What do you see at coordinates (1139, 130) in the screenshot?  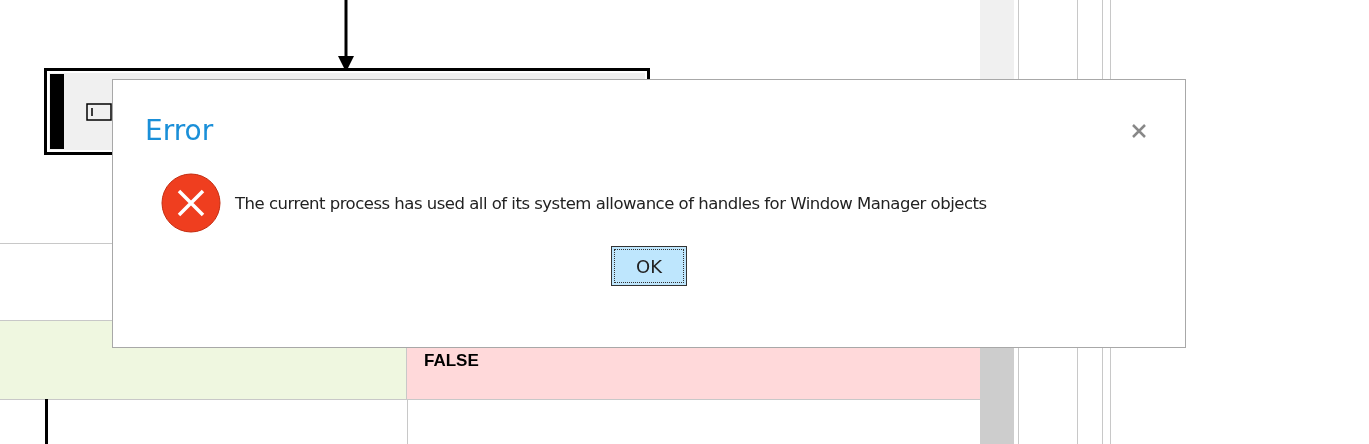 I see `close-icon` at bounding box center [1139, 130].